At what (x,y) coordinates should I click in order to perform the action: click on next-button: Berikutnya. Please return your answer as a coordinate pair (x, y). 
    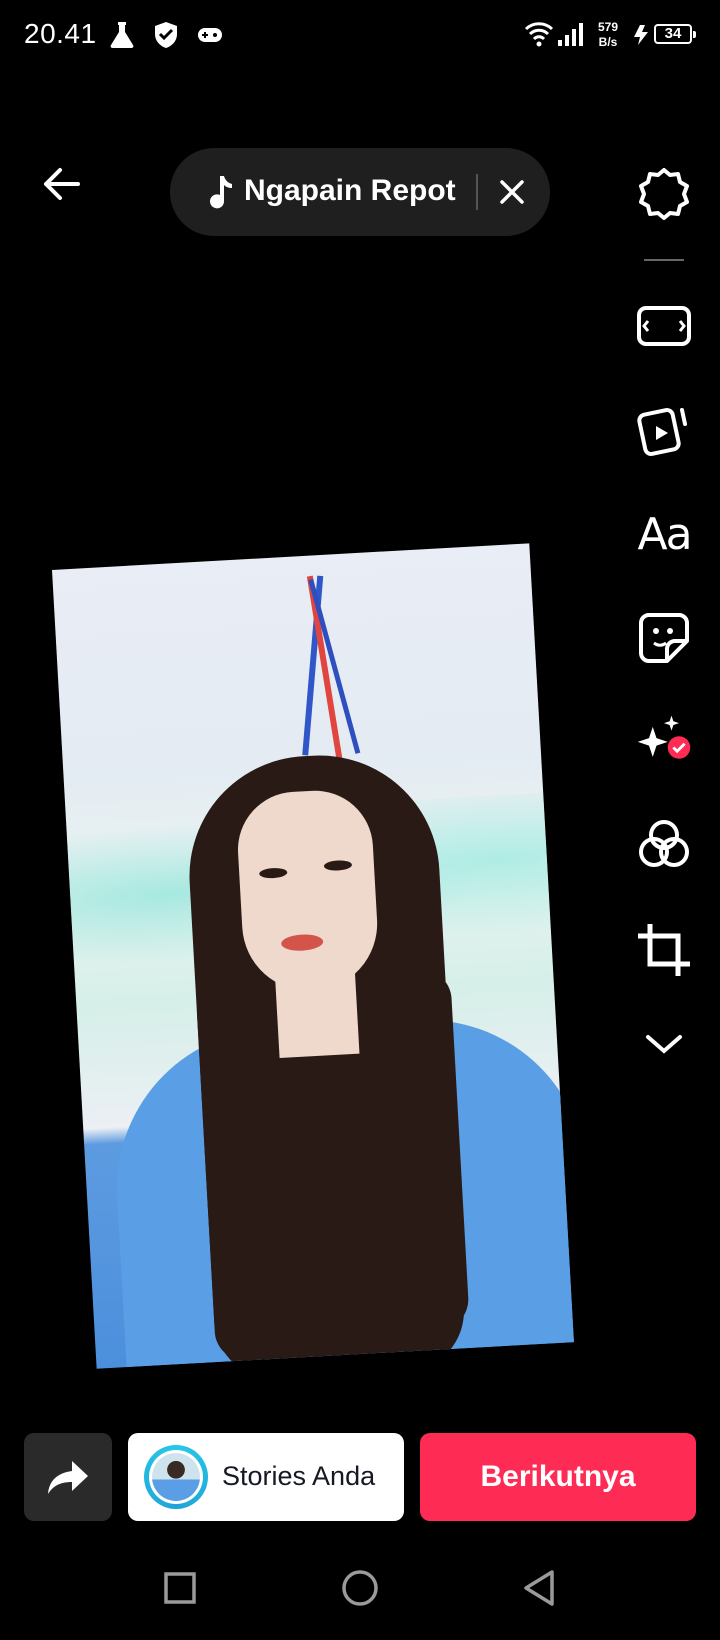
    Looking at the image, I should click on (558, 1477).